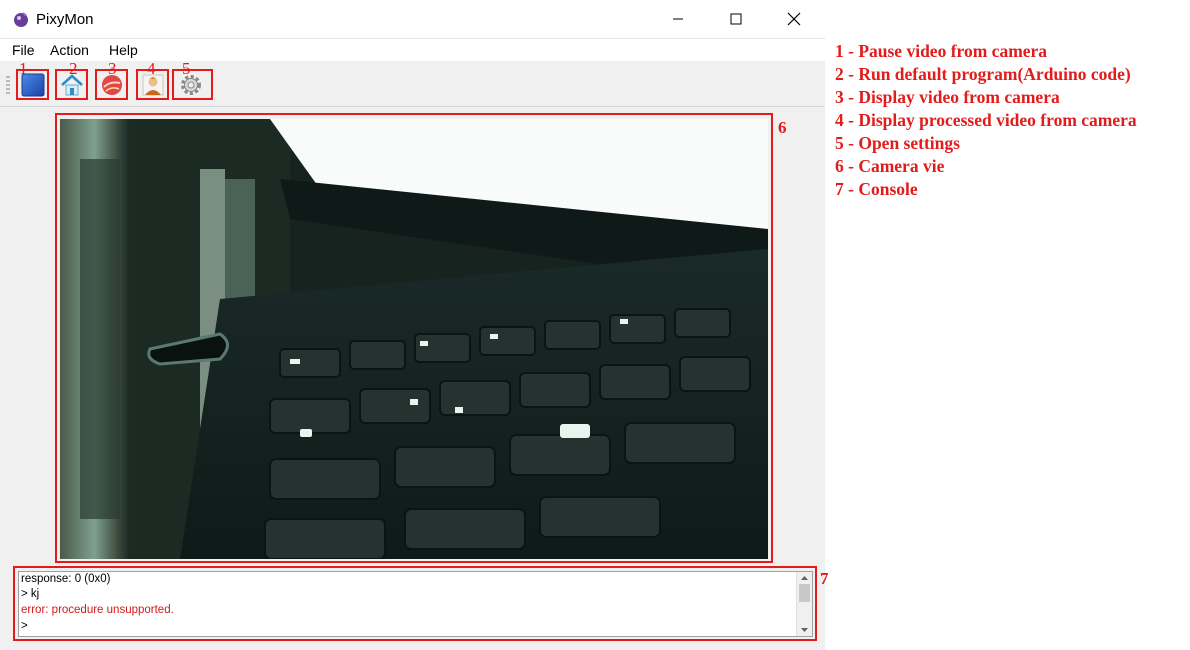 This screenshot has width=1190, height=650. I want to click on scroll-thumb, so click(804, 593).